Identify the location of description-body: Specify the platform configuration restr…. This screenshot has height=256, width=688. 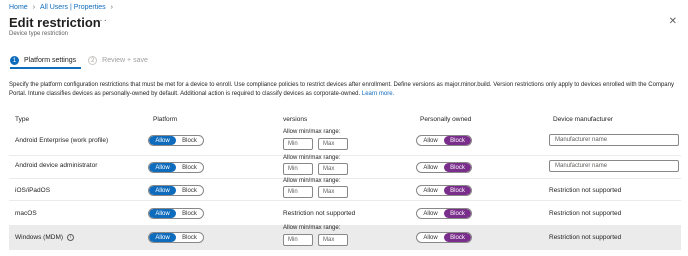
(341, 89).